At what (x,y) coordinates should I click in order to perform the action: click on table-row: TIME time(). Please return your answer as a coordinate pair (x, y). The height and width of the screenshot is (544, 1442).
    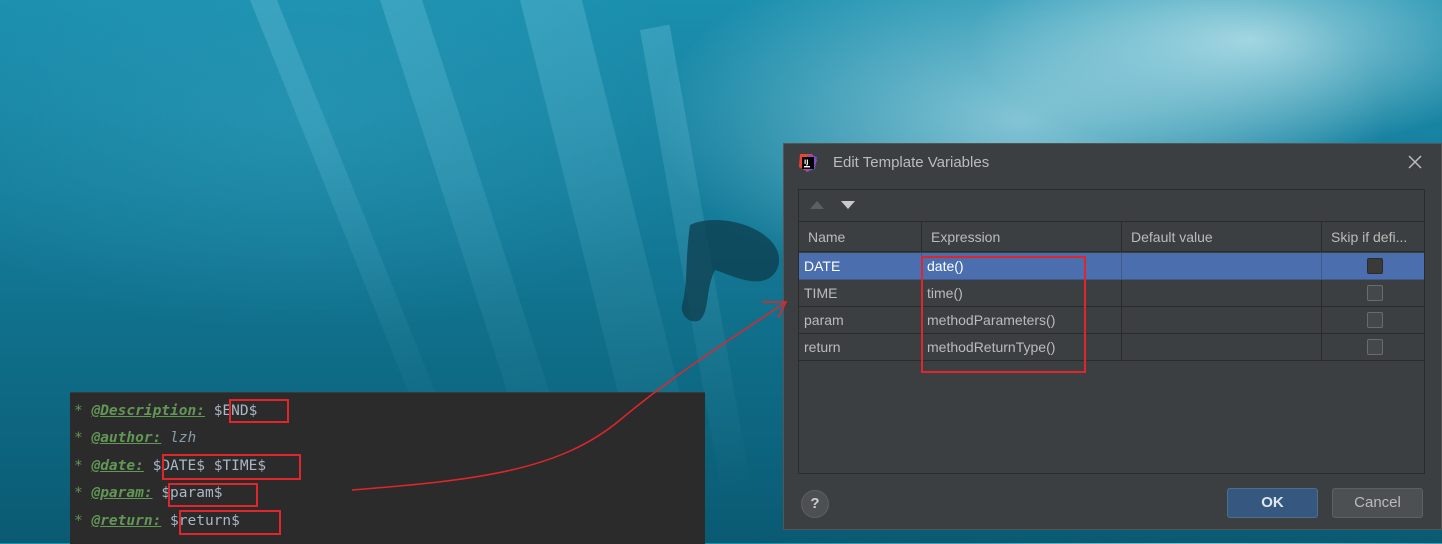
    Looking at the image, I should click on (1111, 293).